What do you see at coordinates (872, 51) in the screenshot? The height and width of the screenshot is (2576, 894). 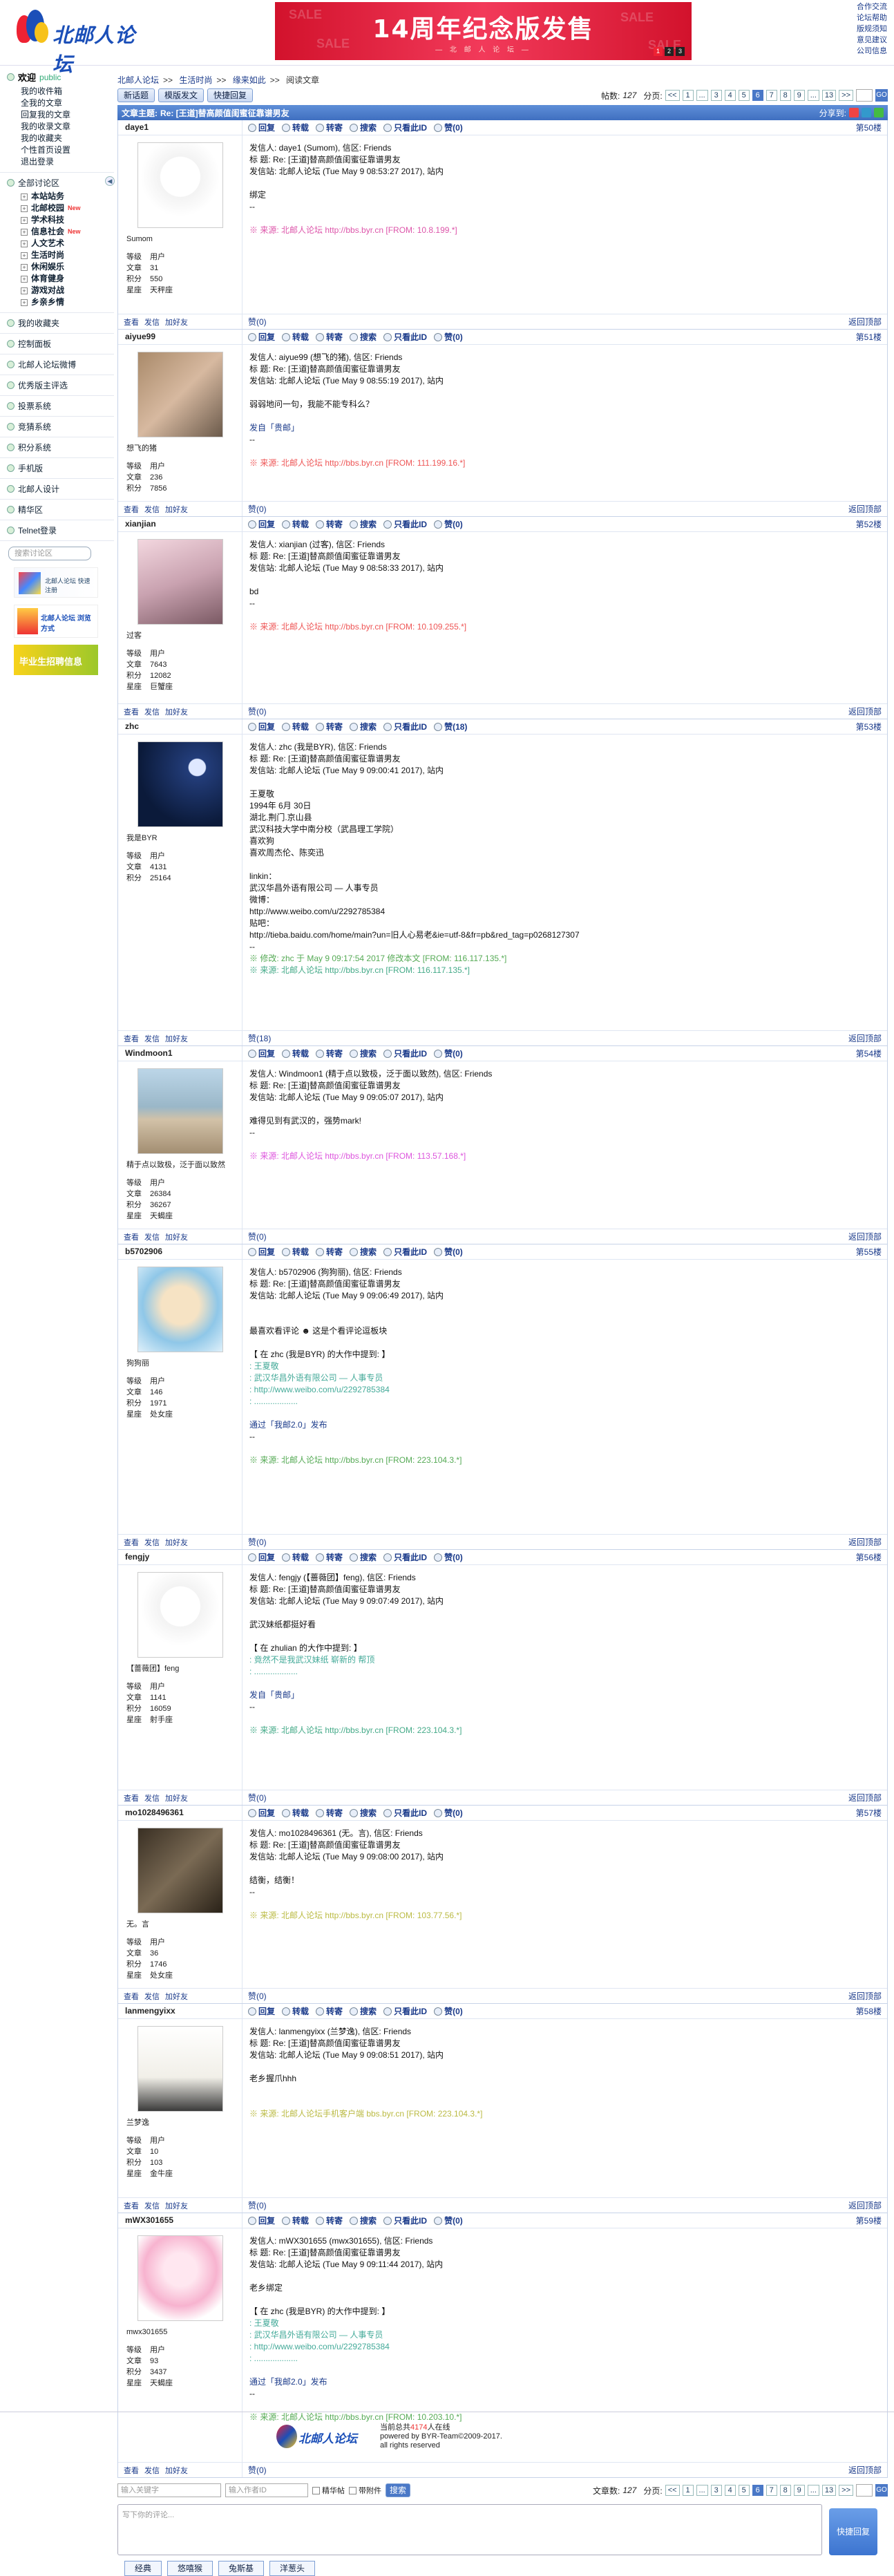 I see `top-link: 公司信息` at bounding box center [872, 51].